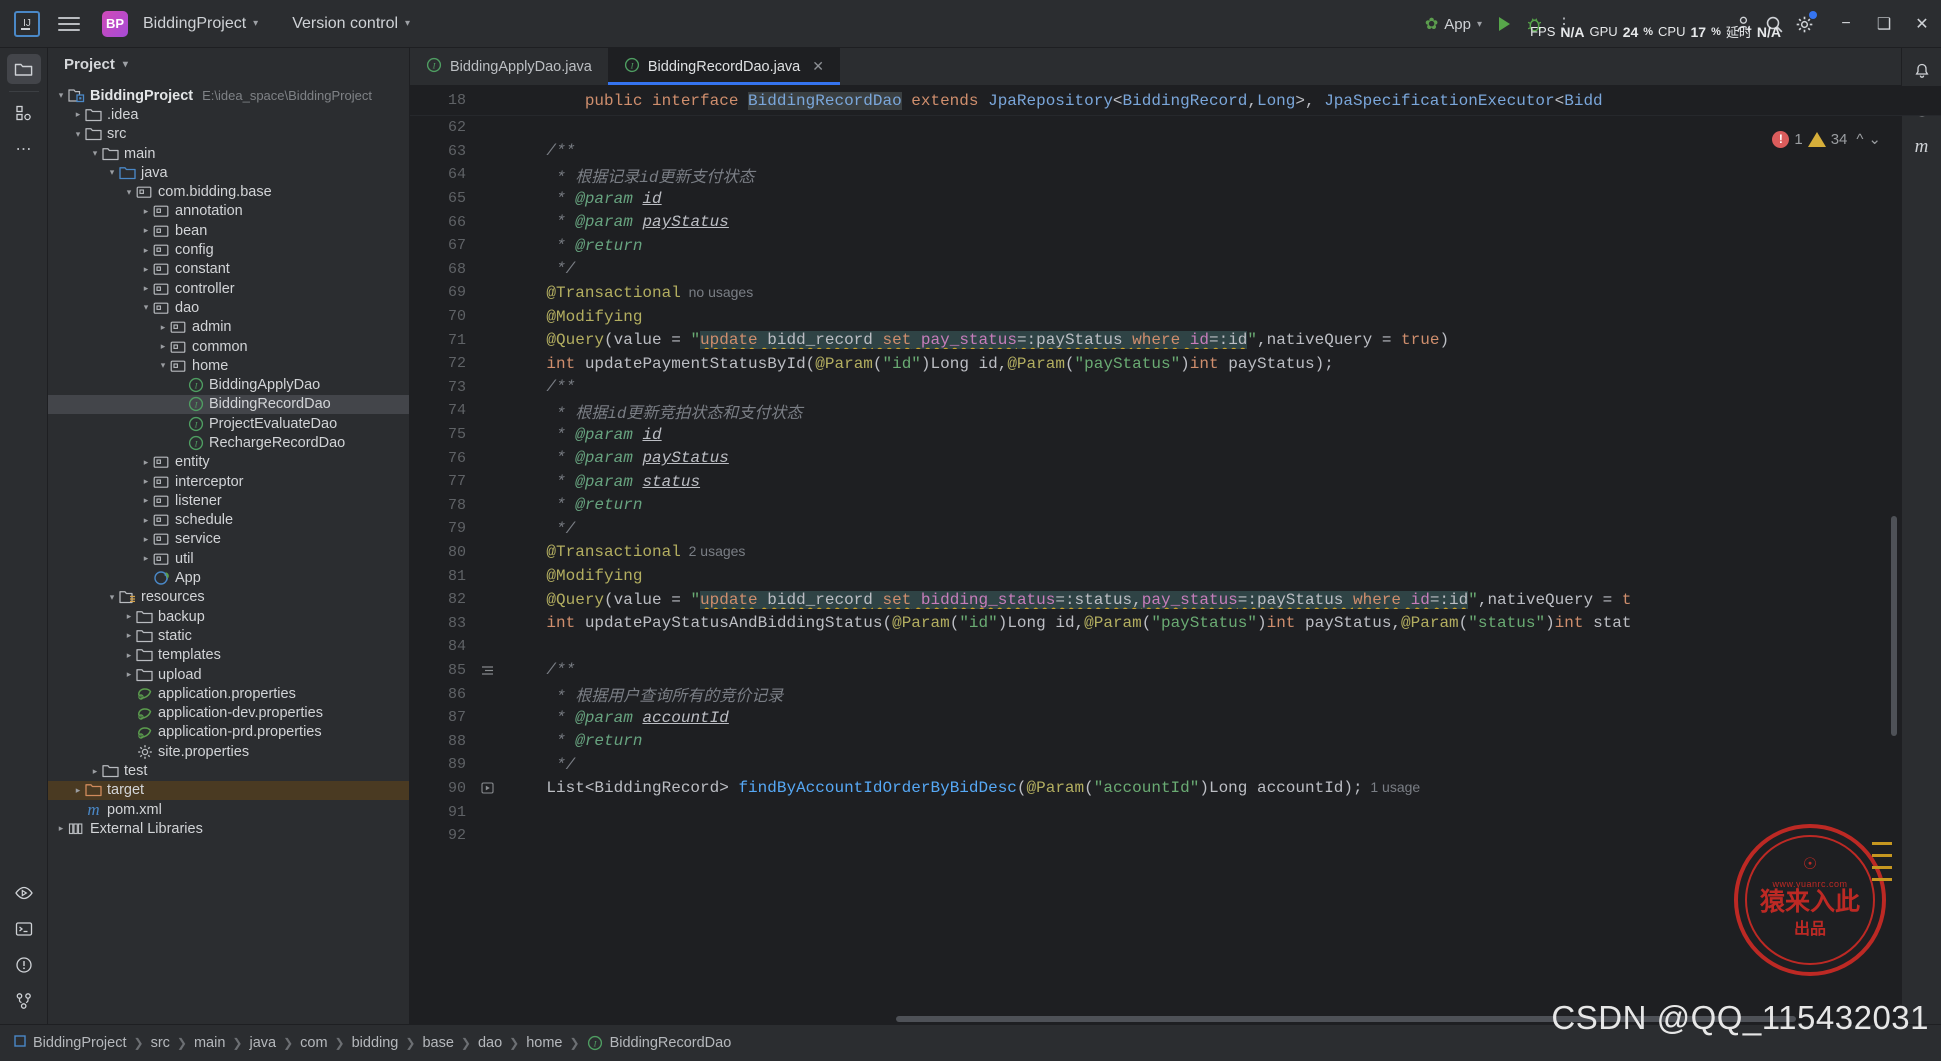  I want to click on line-number: 77, so click(438, 481).